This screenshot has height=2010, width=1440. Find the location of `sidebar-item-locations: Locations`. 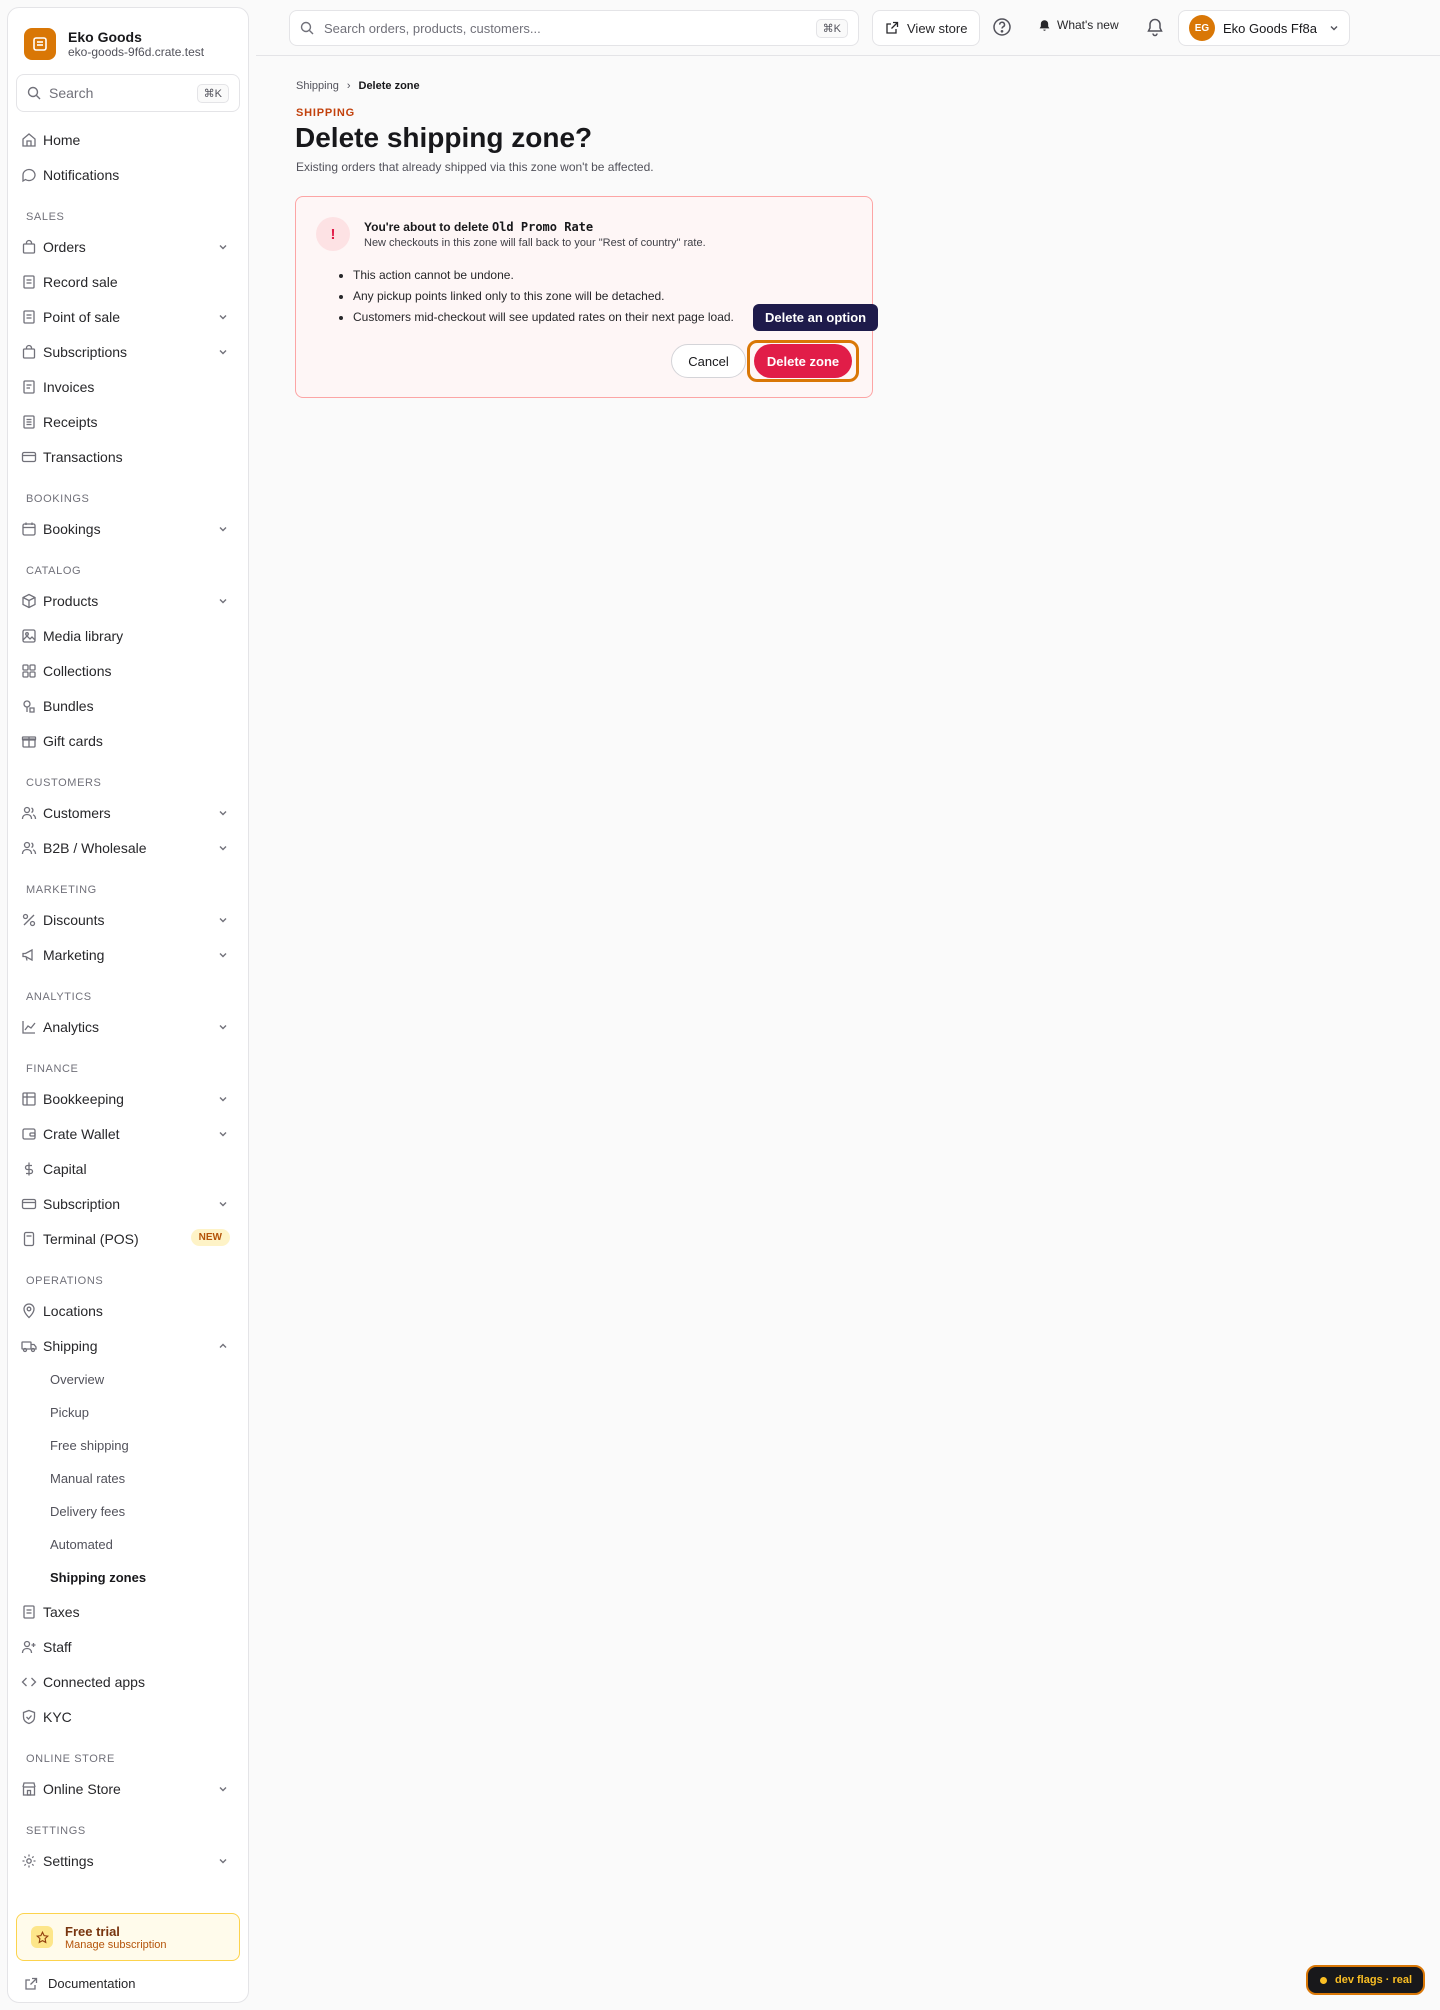

sidebar-item-locations: Locations is located at coordinates (128, 1310).